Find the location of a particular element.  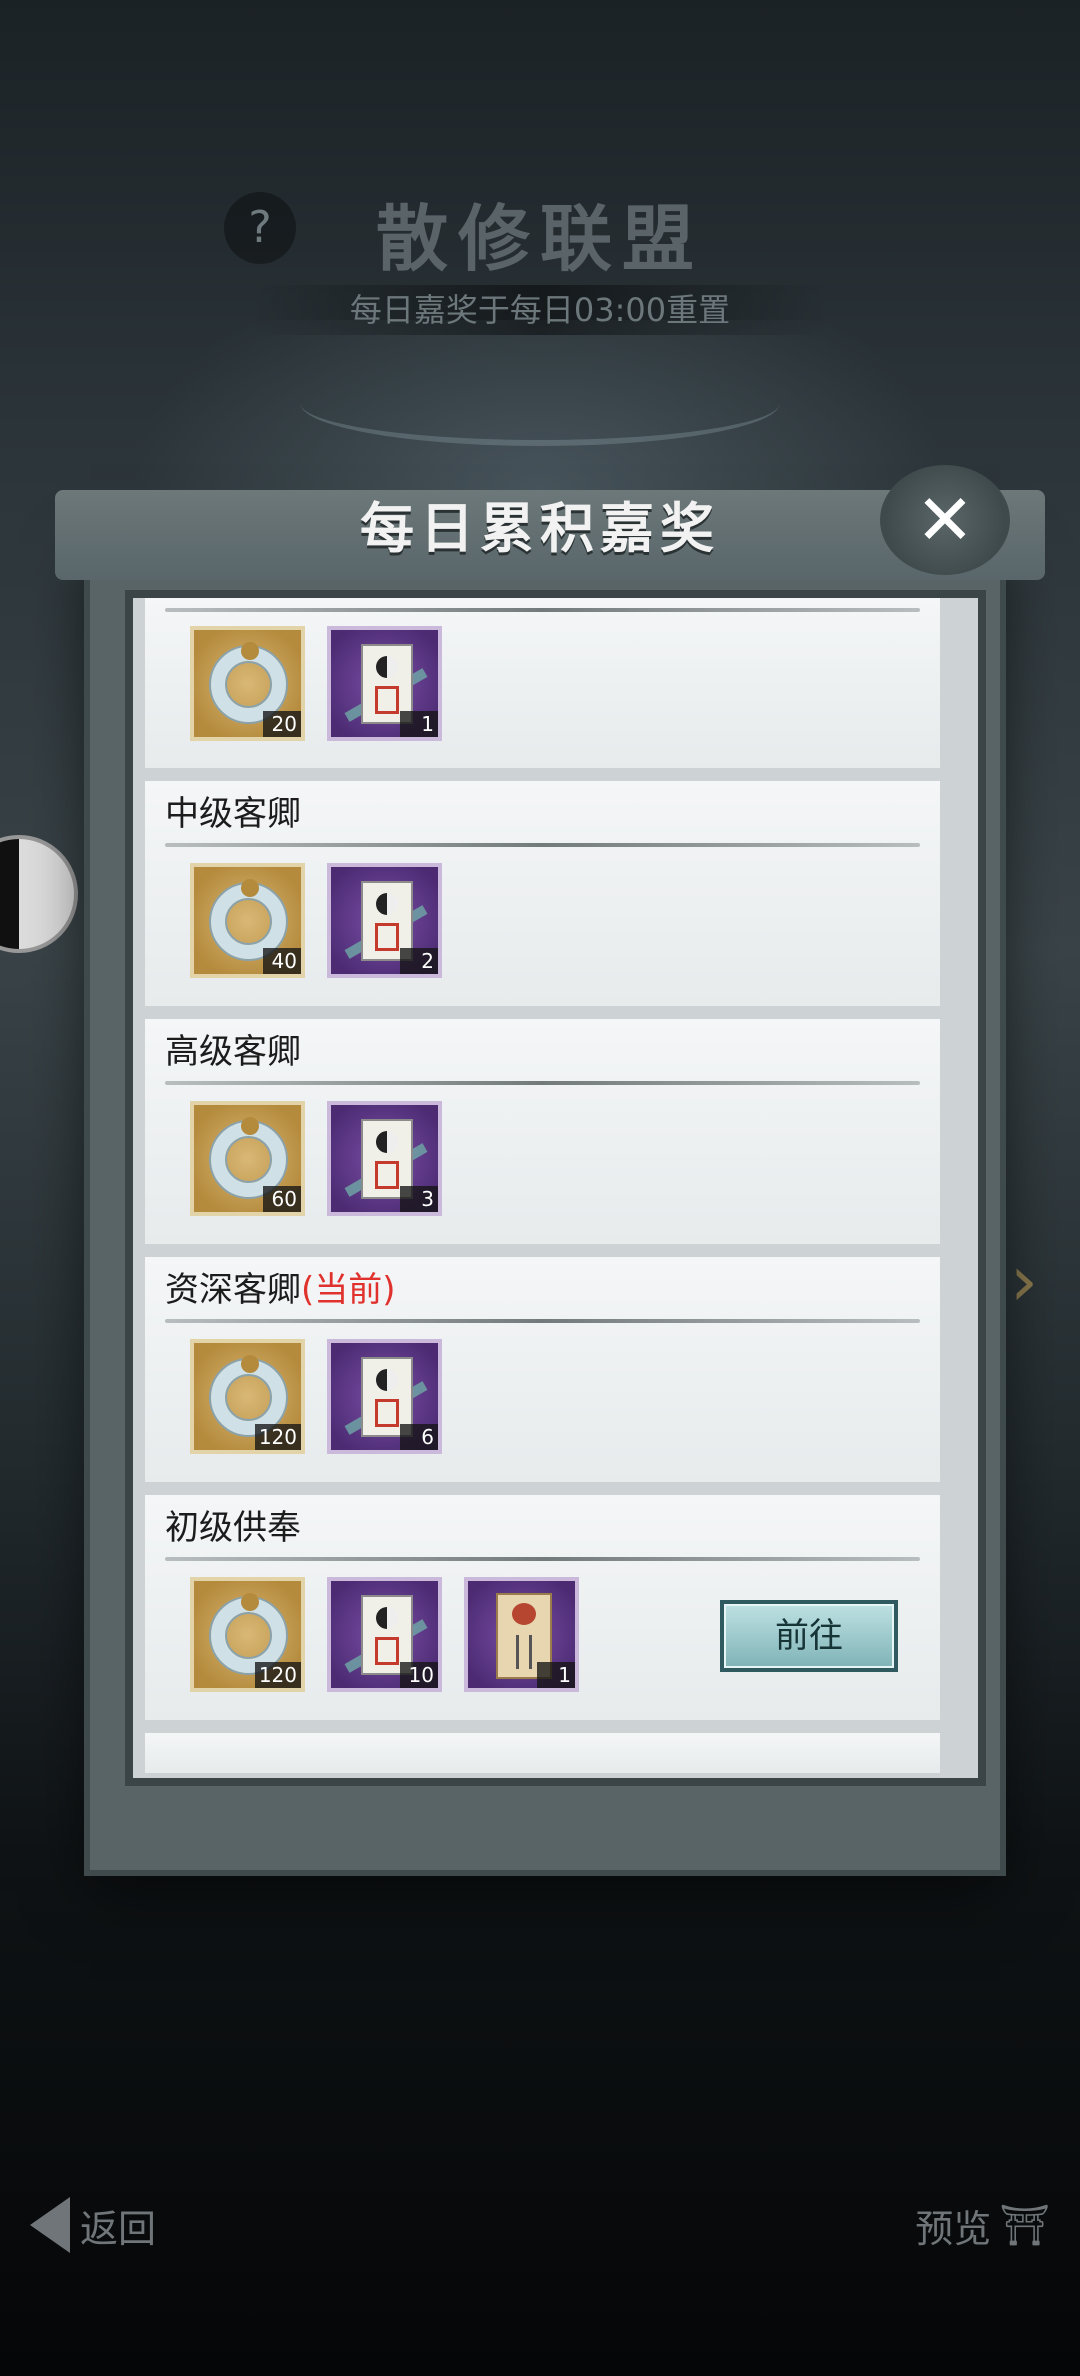

reward-item-talisman: 1 is located at coordinates (384, 683).